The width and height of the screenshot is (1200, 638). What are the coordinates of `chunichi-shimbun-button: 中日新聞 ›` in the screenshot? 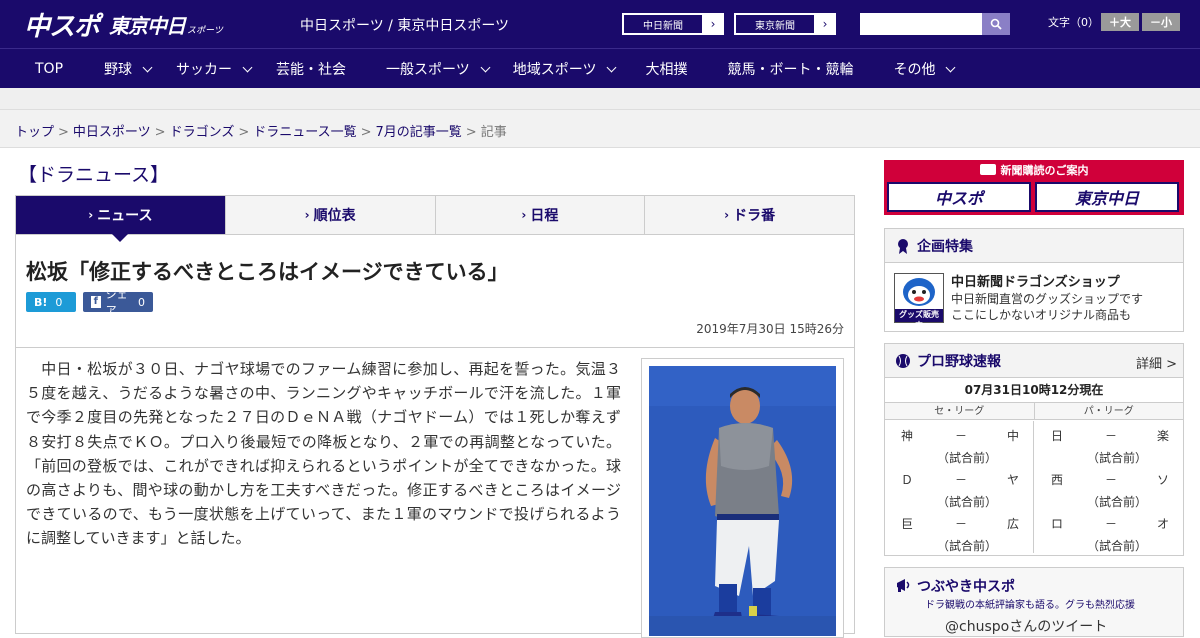 It's located at (673, 24).